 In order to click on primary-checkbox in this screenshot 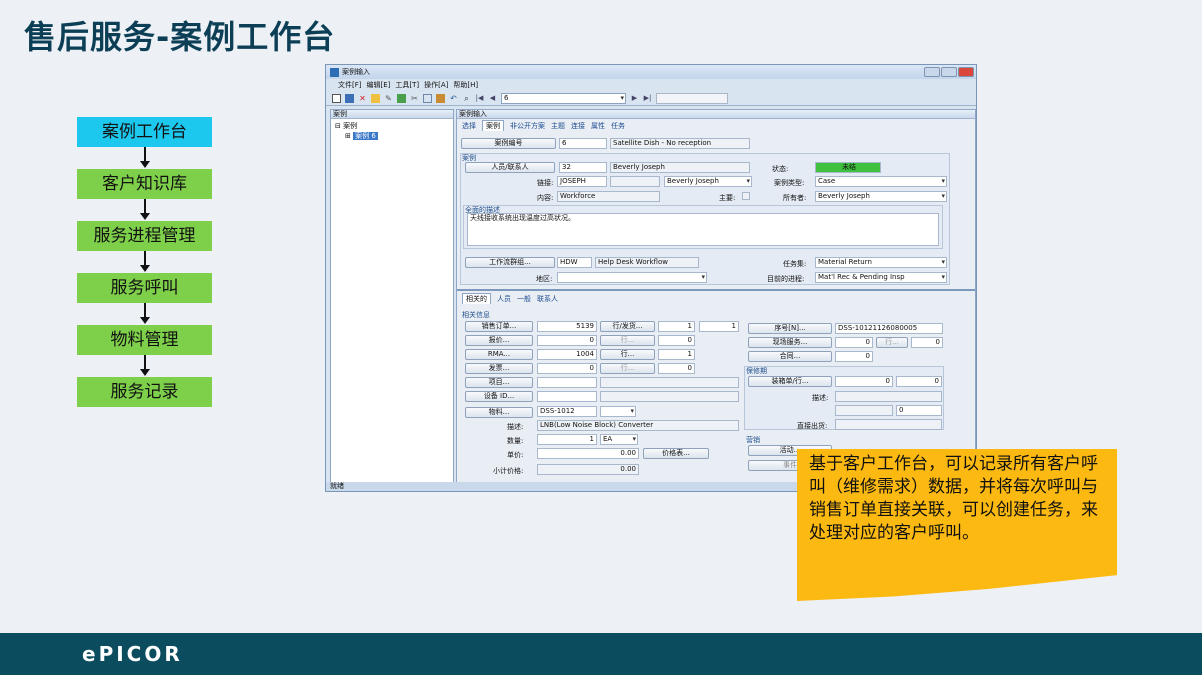, I will do `click(746, 196)`.